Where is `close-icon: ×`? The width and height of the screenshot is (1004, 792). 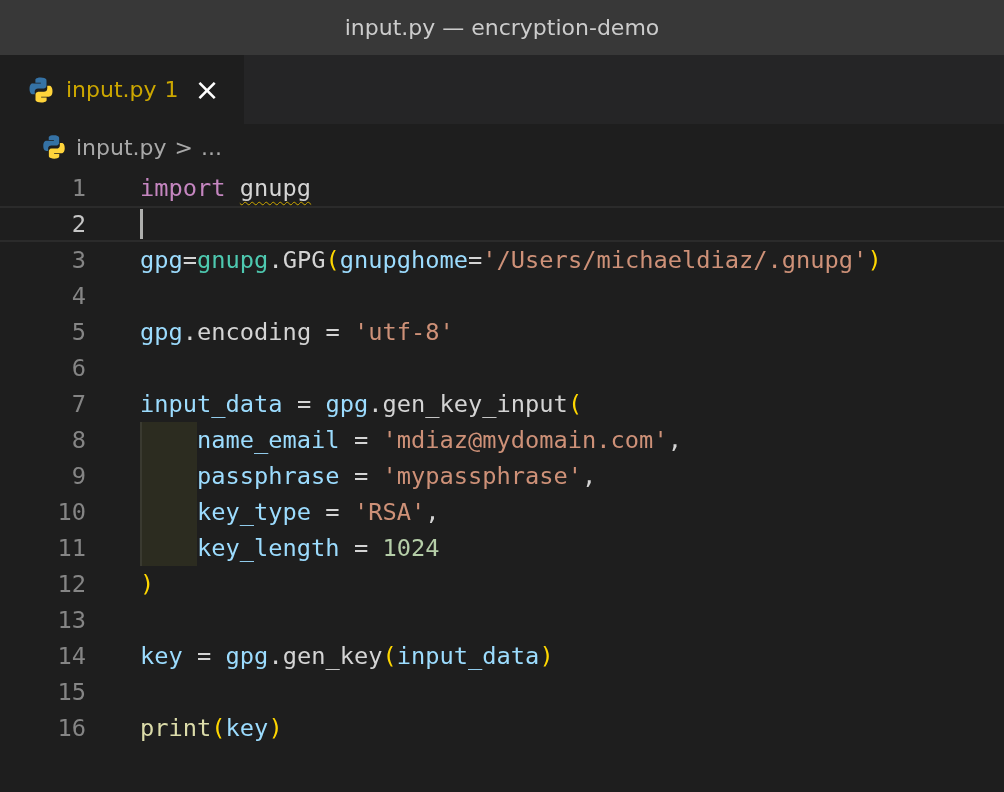 close-icon: × is located at coordinates (207, 89).